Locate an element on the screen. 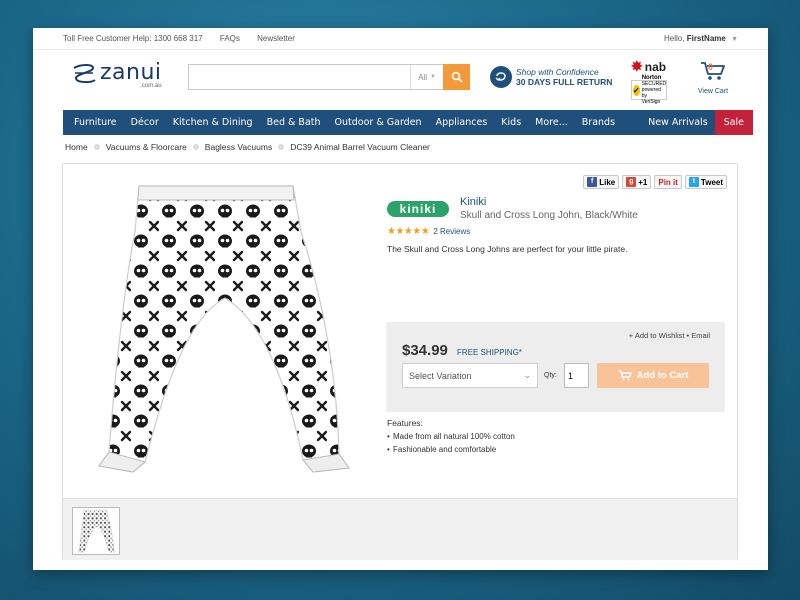 This screenshot has height=600, width=800. nav-item-appliances: Appliances is located at coordinates (462, 122).